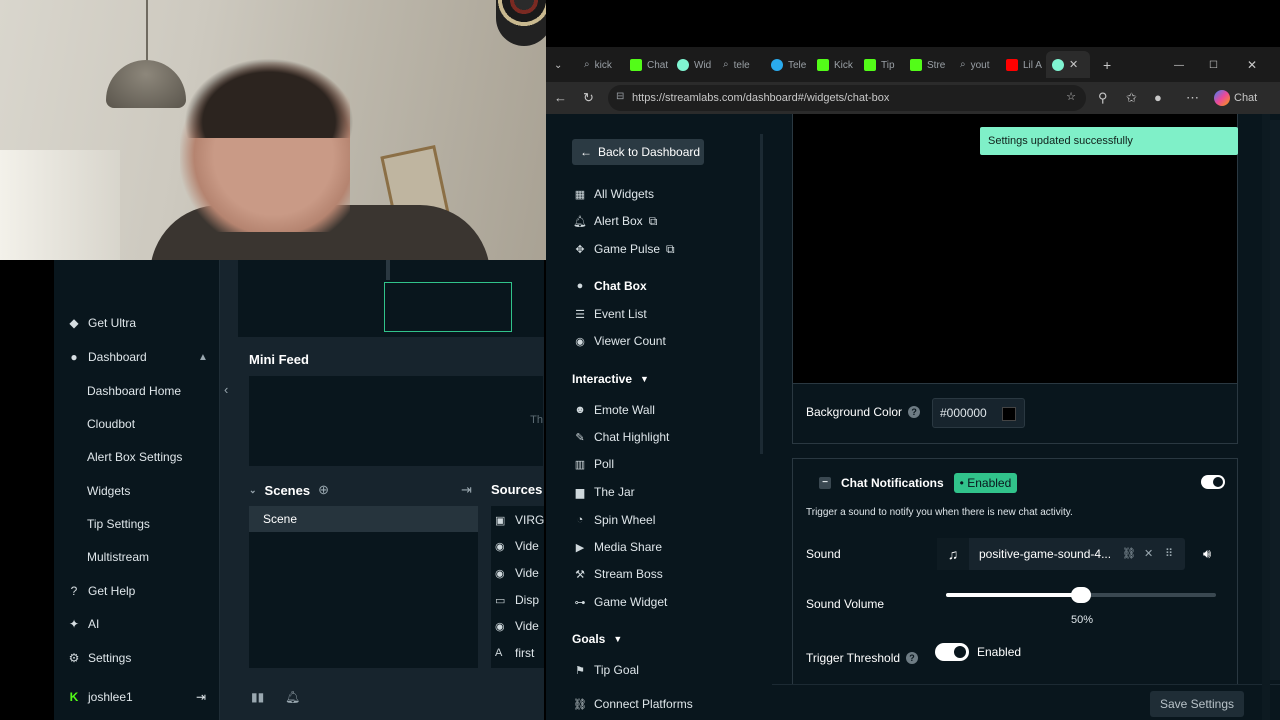 Image resolution: width=1280 pixels, height=720 pixels. I want to click on tab-7: Tip, so click(884, 65).